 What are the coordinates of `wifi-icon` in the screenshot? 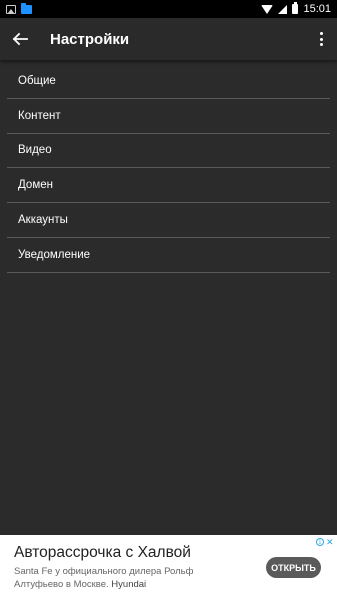 It's located at (267, 9).